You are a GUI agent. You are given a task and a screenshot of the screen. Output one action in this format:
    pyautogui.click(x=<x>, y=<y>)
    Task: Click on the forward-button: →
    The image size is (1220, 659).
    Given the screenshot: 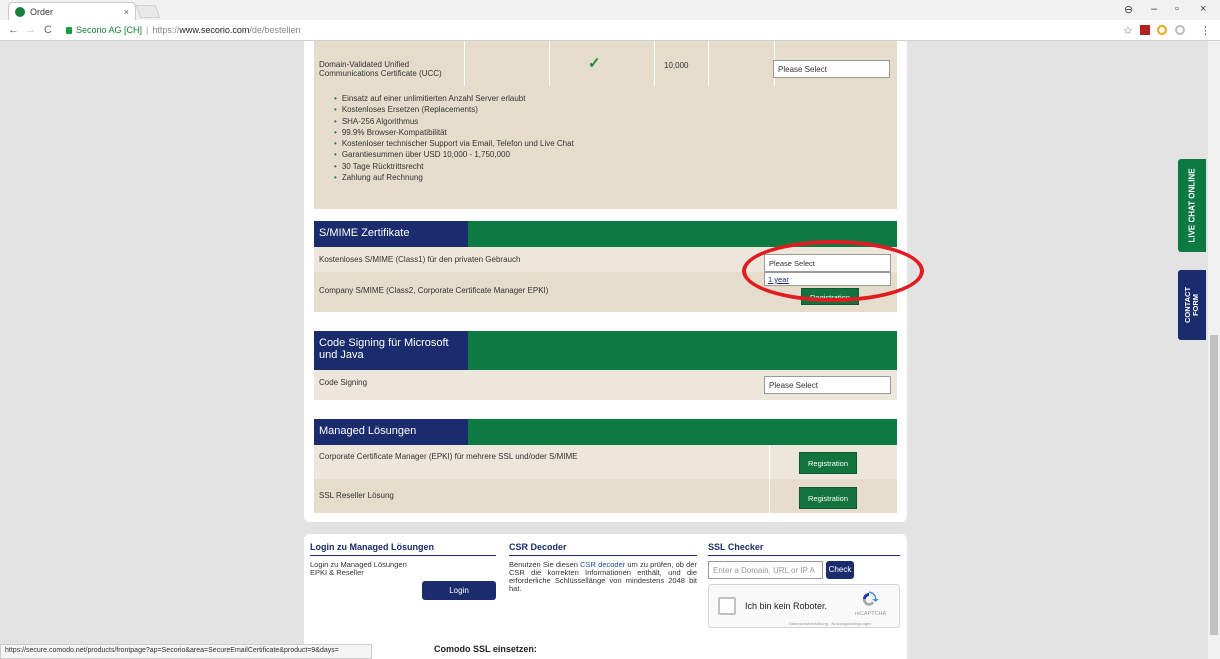 What is the action you would take?
    pyautogui.click(x=30, y=30)
    